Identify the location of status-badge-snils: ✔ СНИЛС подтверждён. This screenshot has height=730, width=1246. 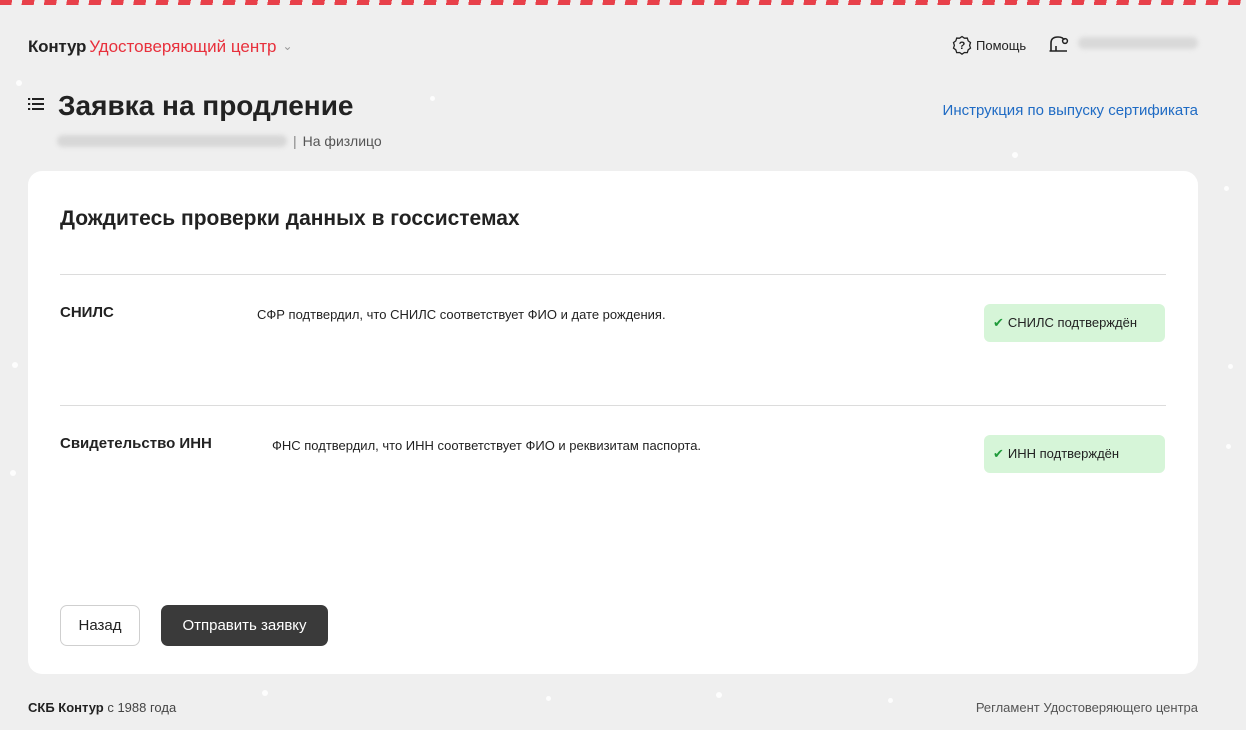
(1074, 323).